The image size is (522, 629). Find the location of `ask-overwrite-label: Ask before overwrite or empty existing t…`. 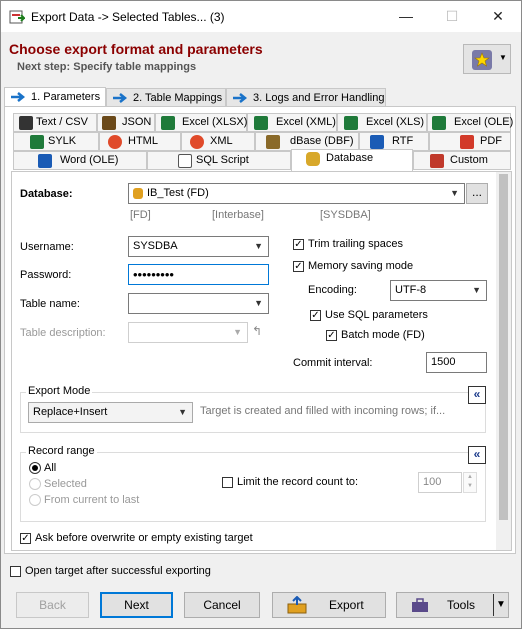

ask-overwrite-label: Ask before overwrite or empty existing t… is located at coordinates (144, 538).